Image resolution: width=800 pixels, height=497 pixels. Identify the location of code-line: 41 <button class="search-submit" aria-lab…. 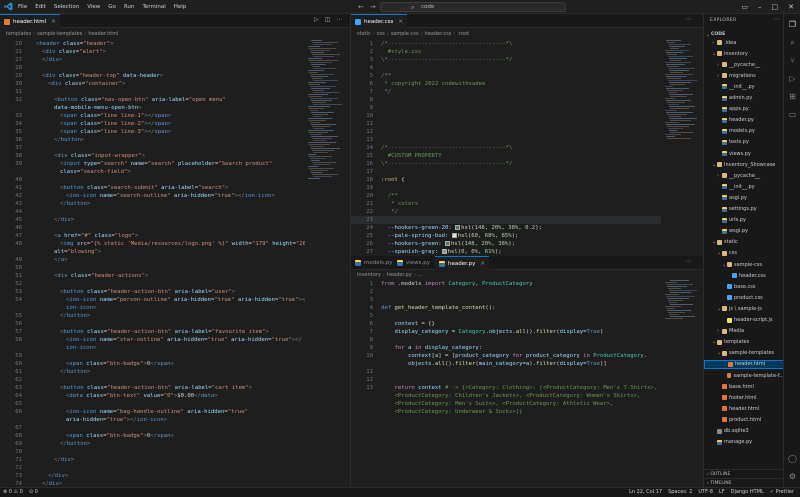
(152, 188).